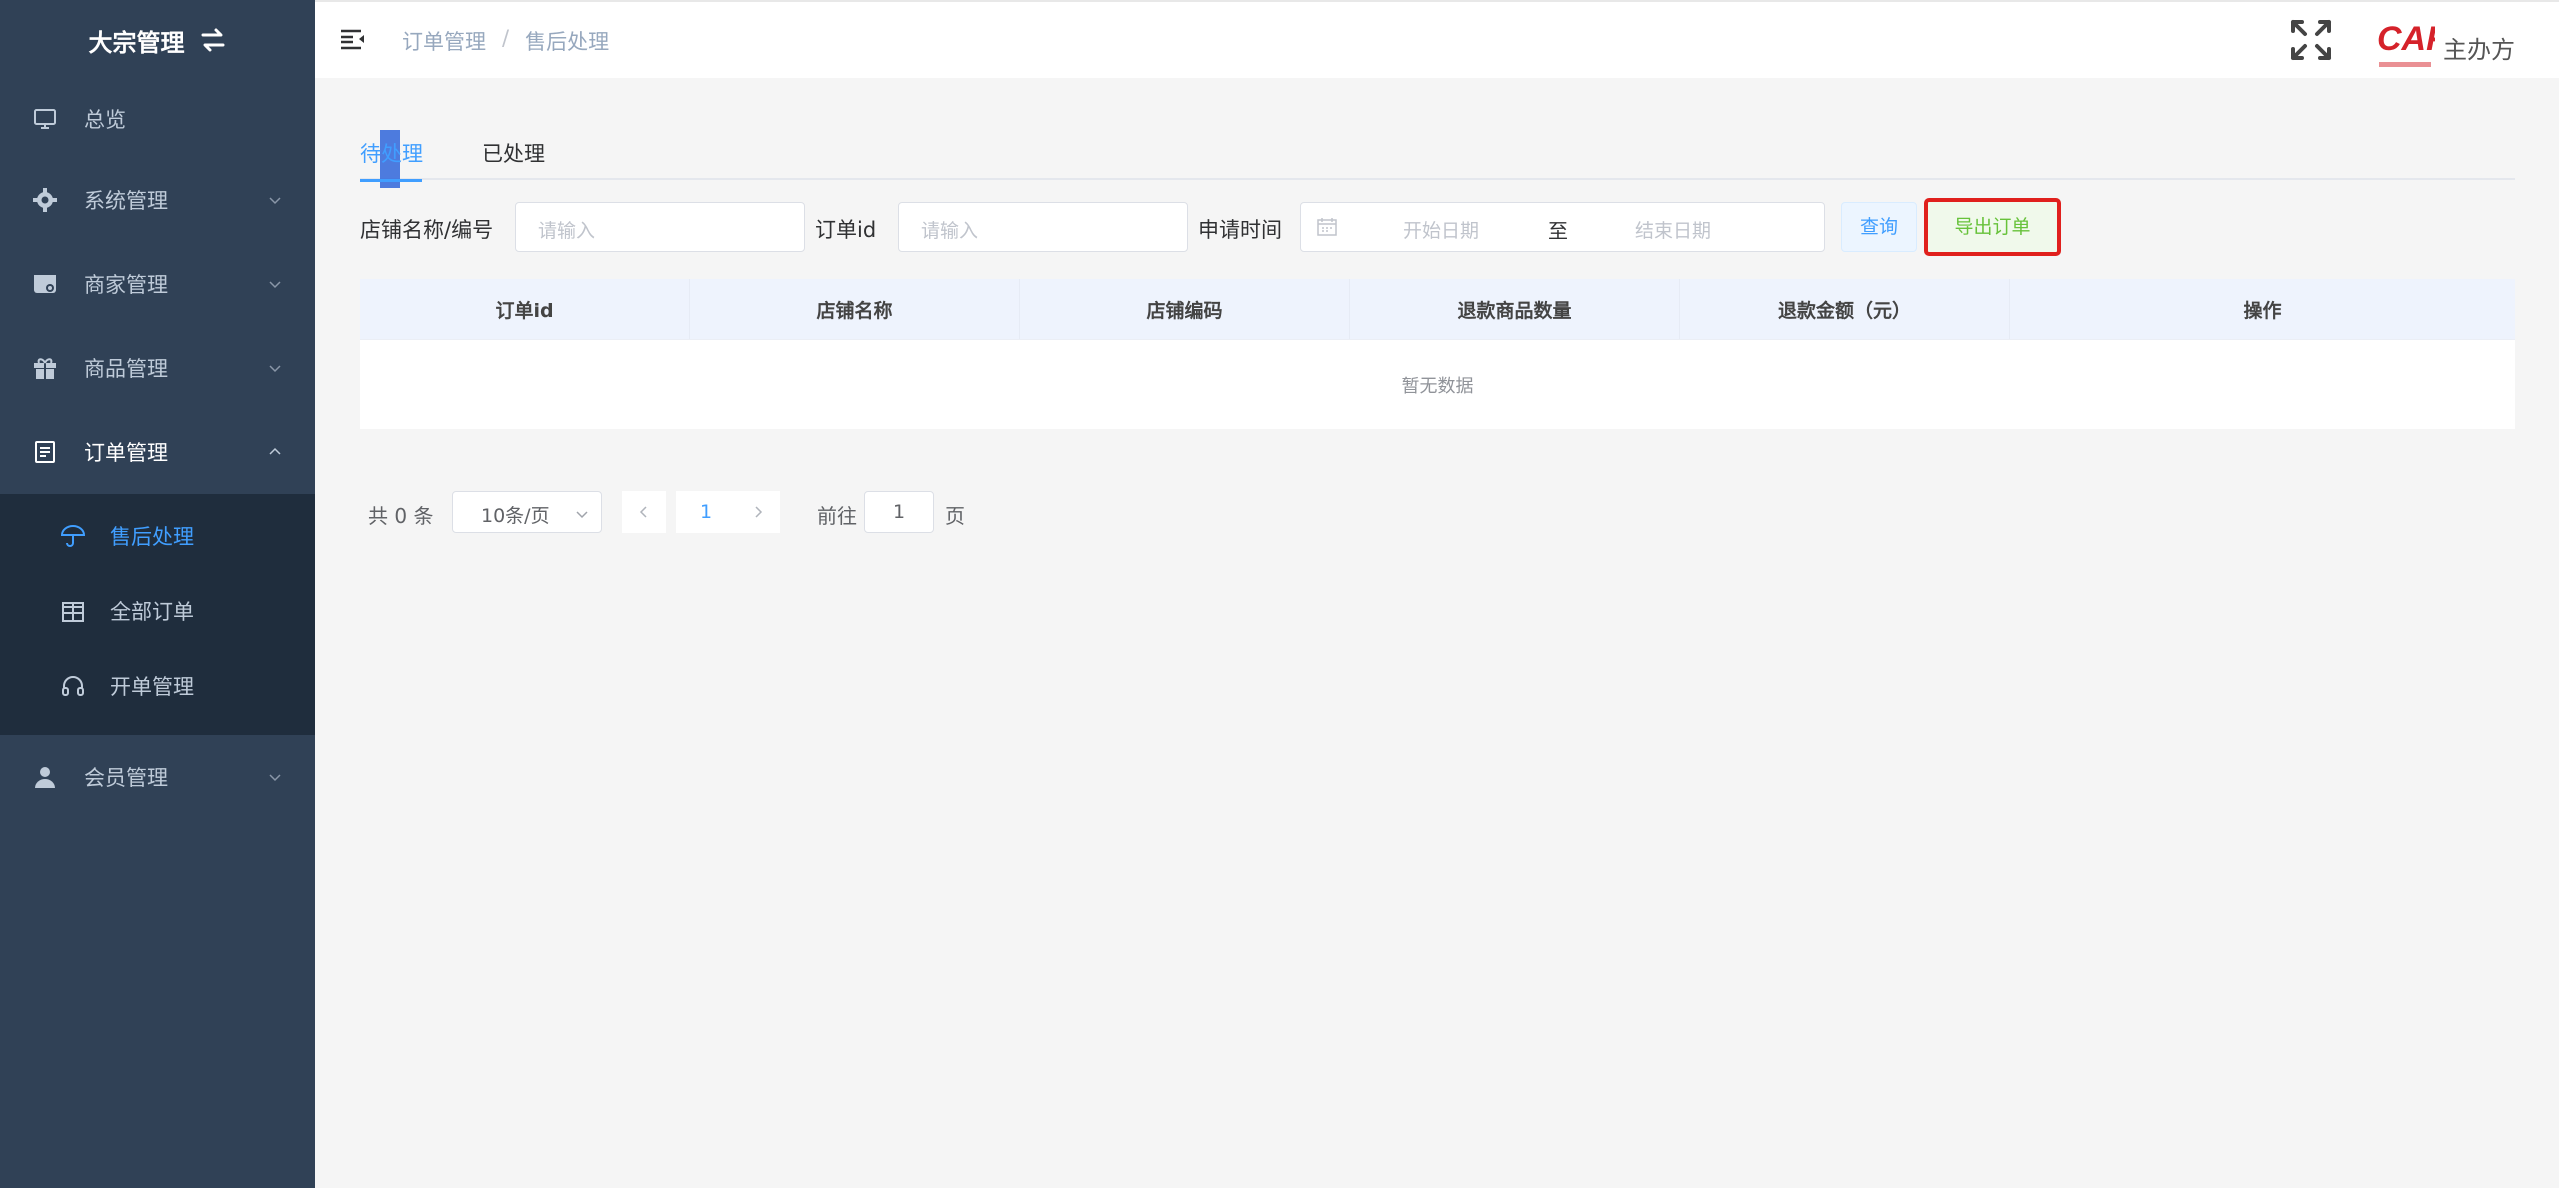  What do you see at coordinates (660, 227) in the screenshot?
I see `store-input: 请输入` at bounding box center [660, 227].